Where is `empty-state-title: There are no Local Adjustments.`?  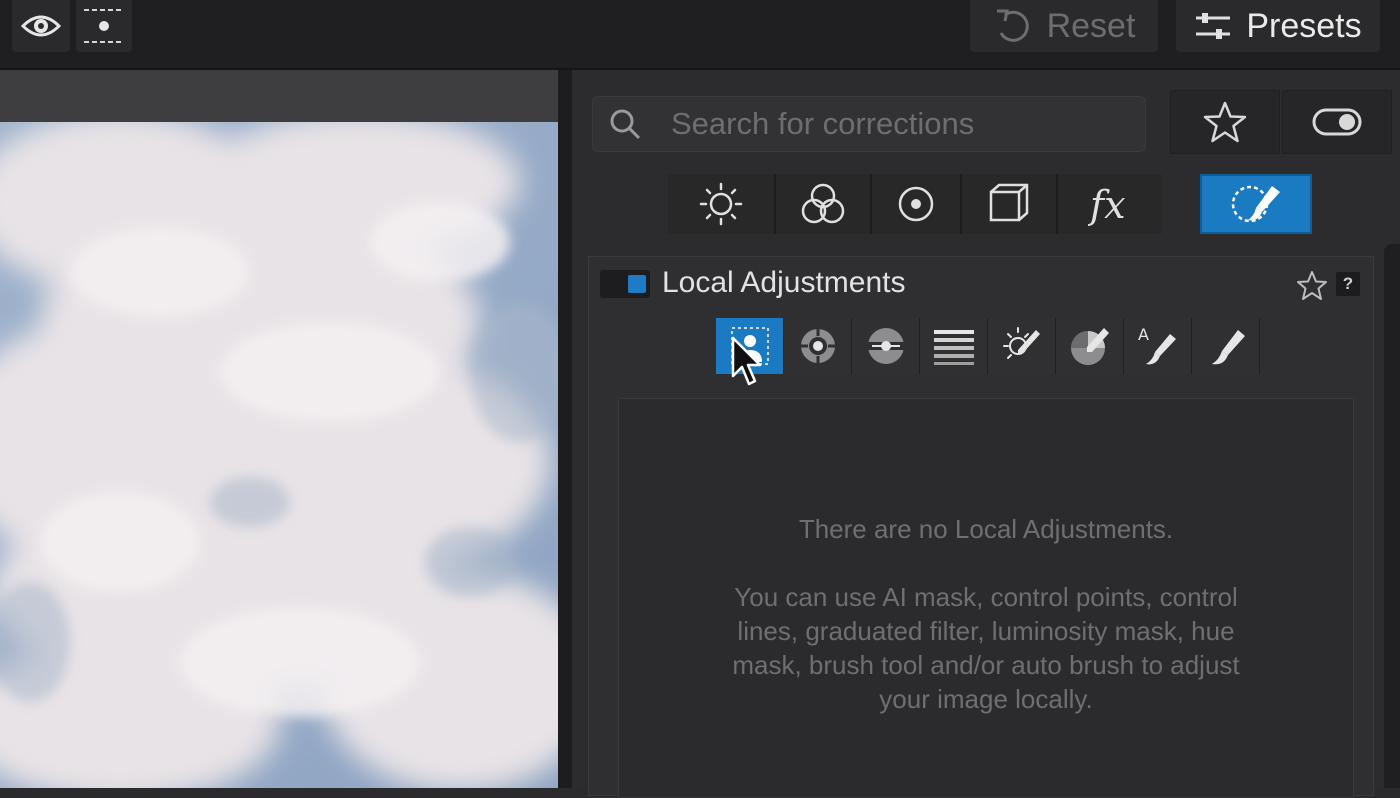 empty-state-title: There are no Local Adjustments. is located at coordinates (986, 529).